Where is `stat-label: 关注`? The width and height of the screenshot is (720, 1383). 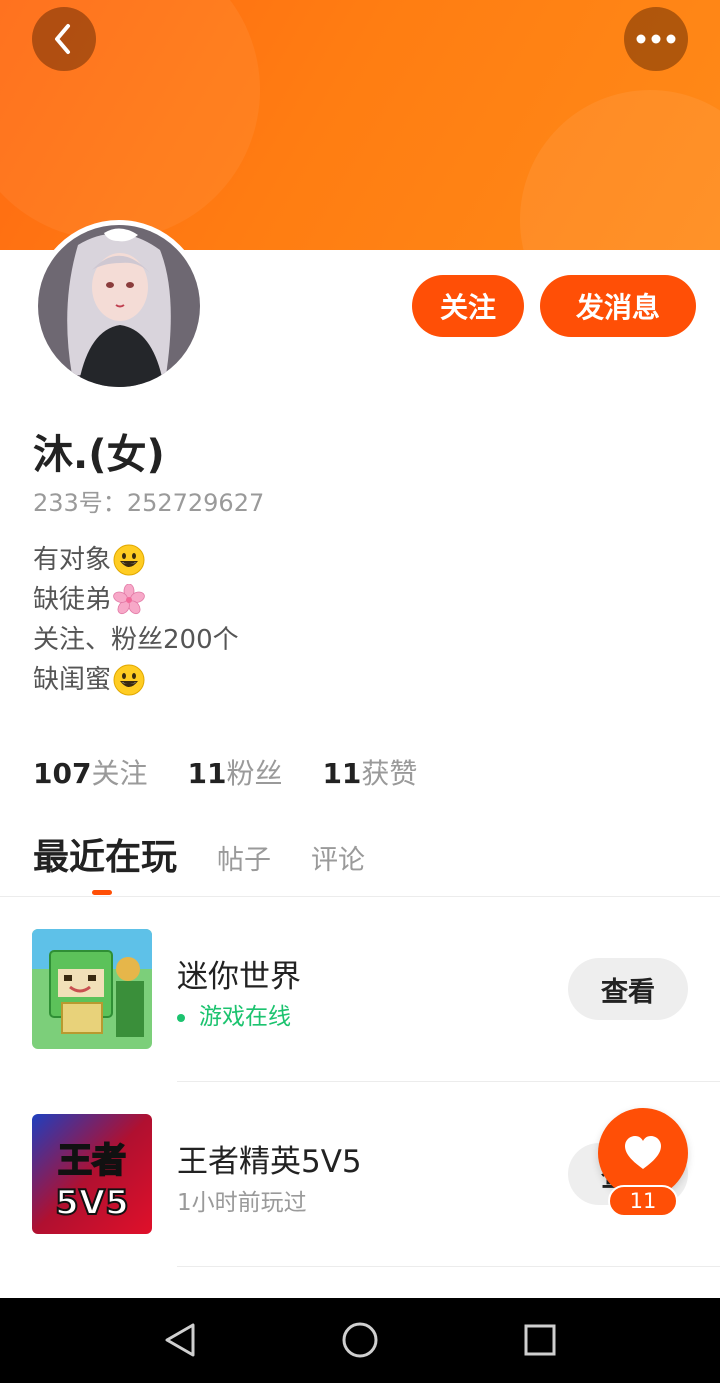 stat-label: 关注 is located at coordinates (119, 773).